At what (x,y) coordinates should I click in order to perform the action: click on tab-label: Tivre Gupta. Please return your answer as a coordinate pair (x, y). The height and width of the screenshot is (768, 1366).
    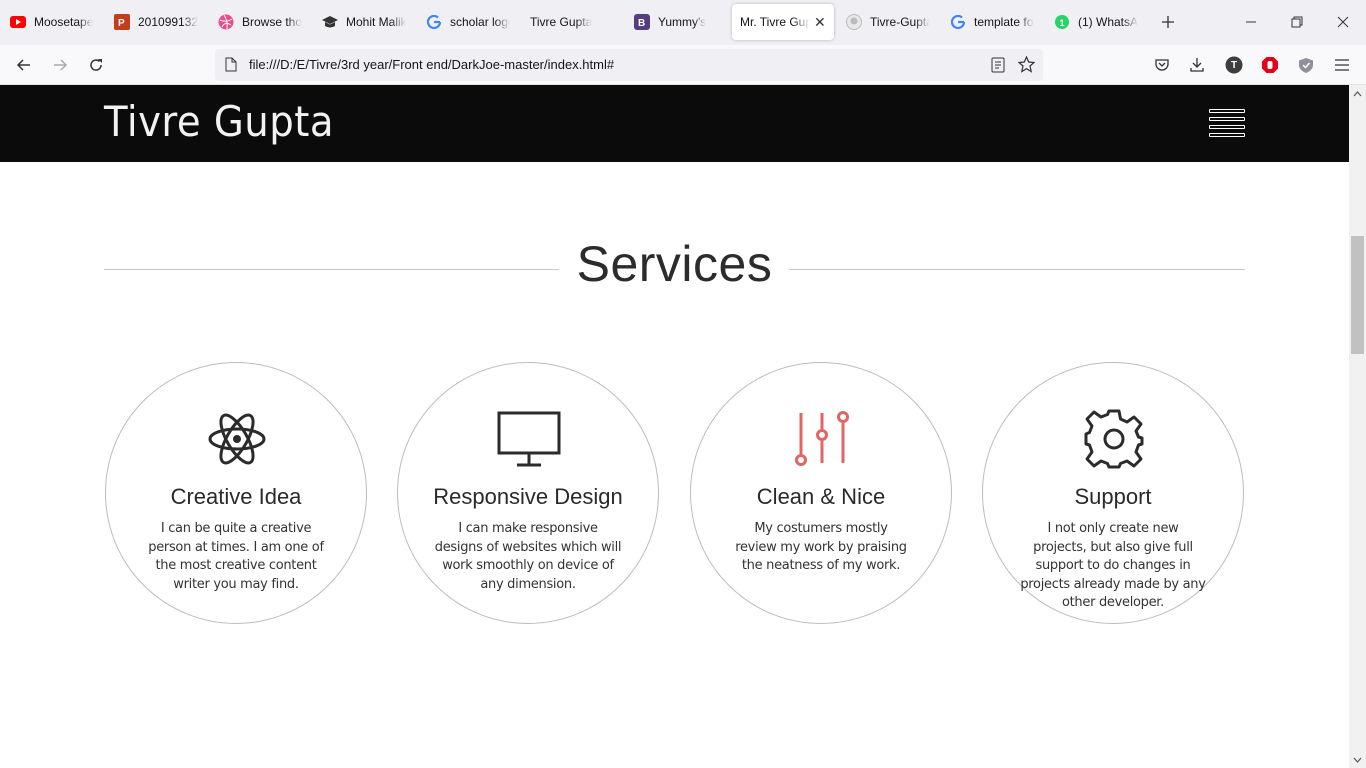
    Looking at the image, I should click on (561, 22).